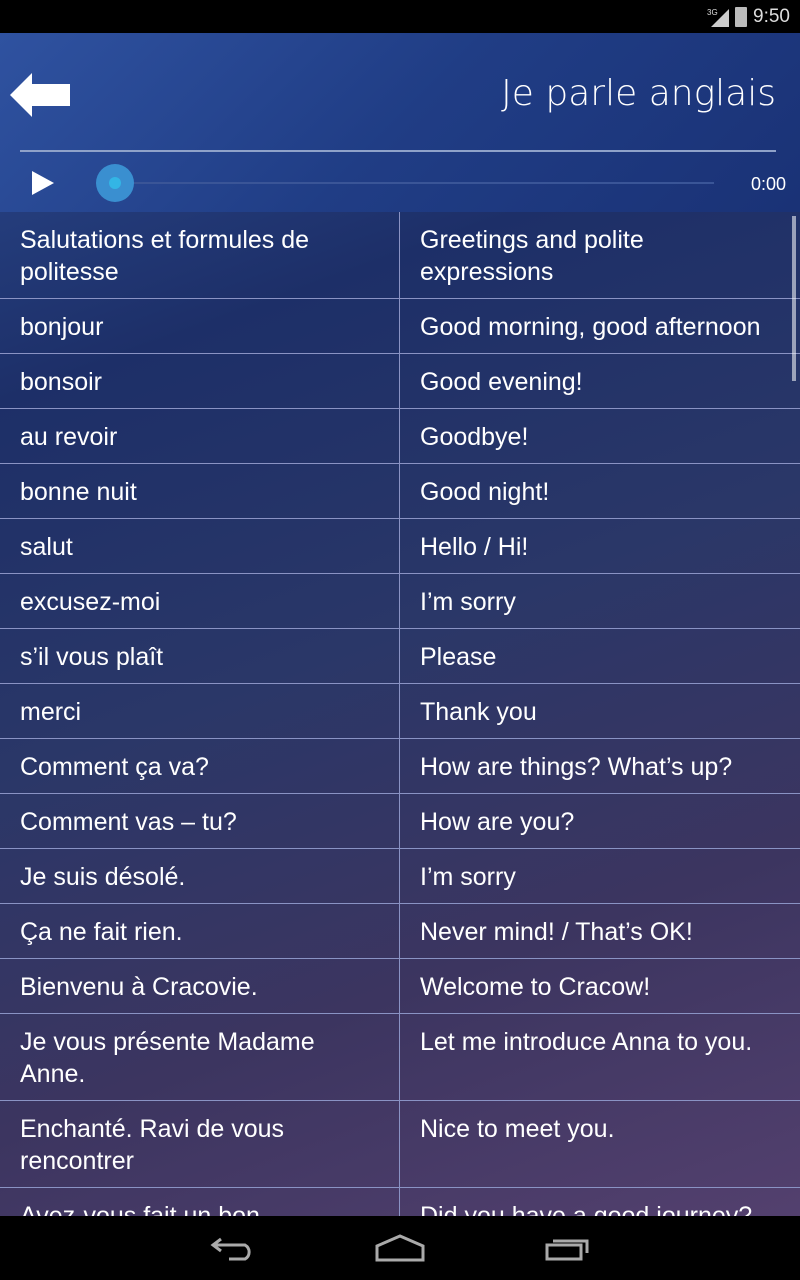 Image resolution: width=800 pixels, height=1280 pixels. Describe the element at coordinates (771, 16) in the screenshot. I see `clock: 9:50` at that location.